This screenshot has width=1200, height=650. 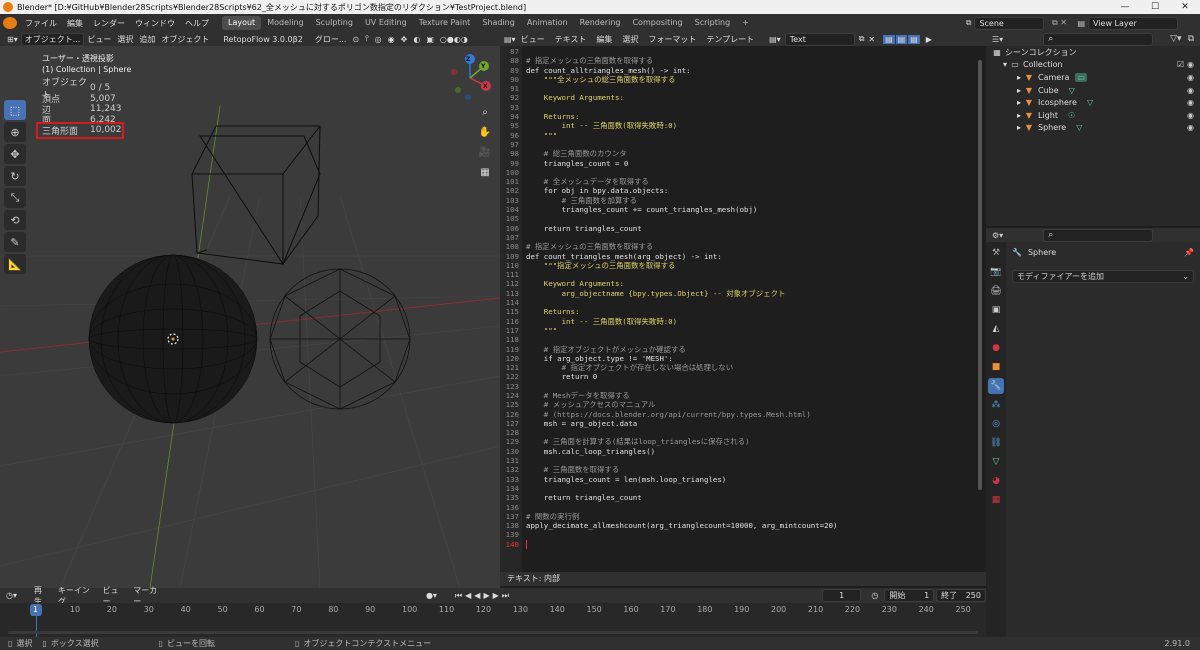 What do you see at coordinates (996, 291) in the screenshot?
I see `output-tab-icon: 🖨` at bounding box center [996, 291].